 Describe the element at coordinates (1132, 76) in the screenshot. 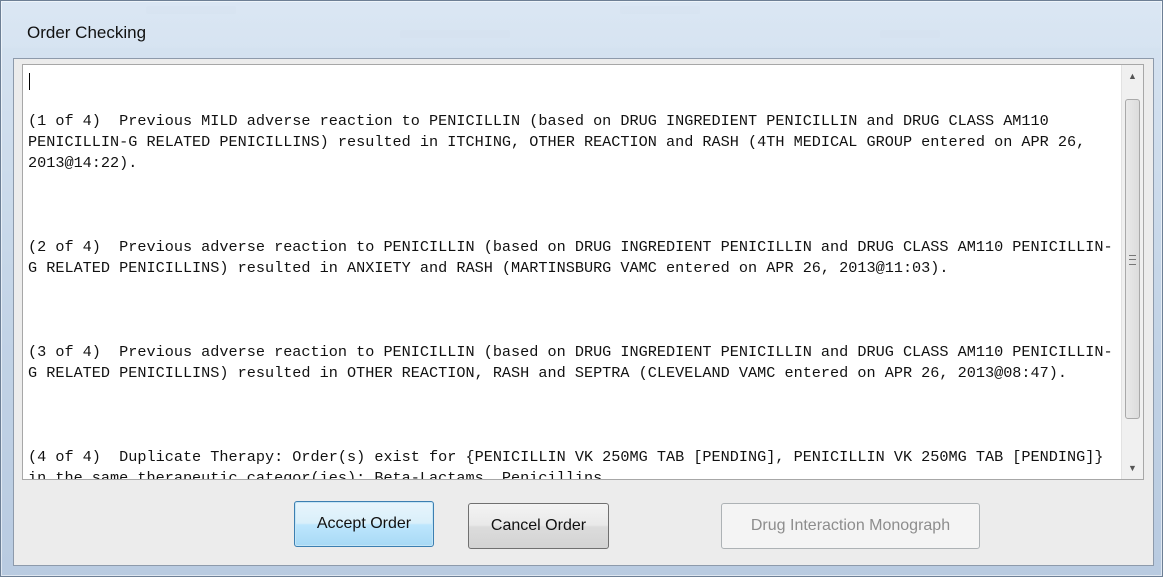

I see `triangle-up-icon: ▲` at that location.